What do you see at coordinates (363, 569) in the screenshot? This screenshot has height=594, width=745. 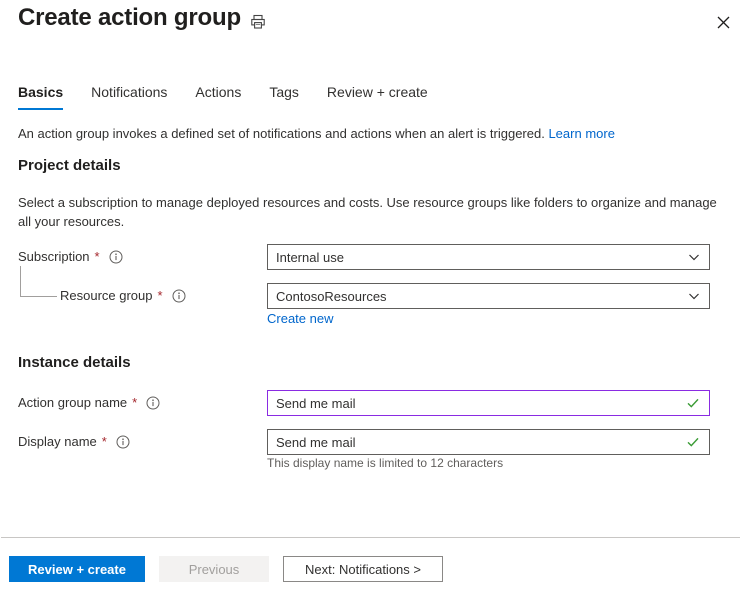 I see `next-notifications-button: Next: Notifications >` at bounding box center [363, 569].